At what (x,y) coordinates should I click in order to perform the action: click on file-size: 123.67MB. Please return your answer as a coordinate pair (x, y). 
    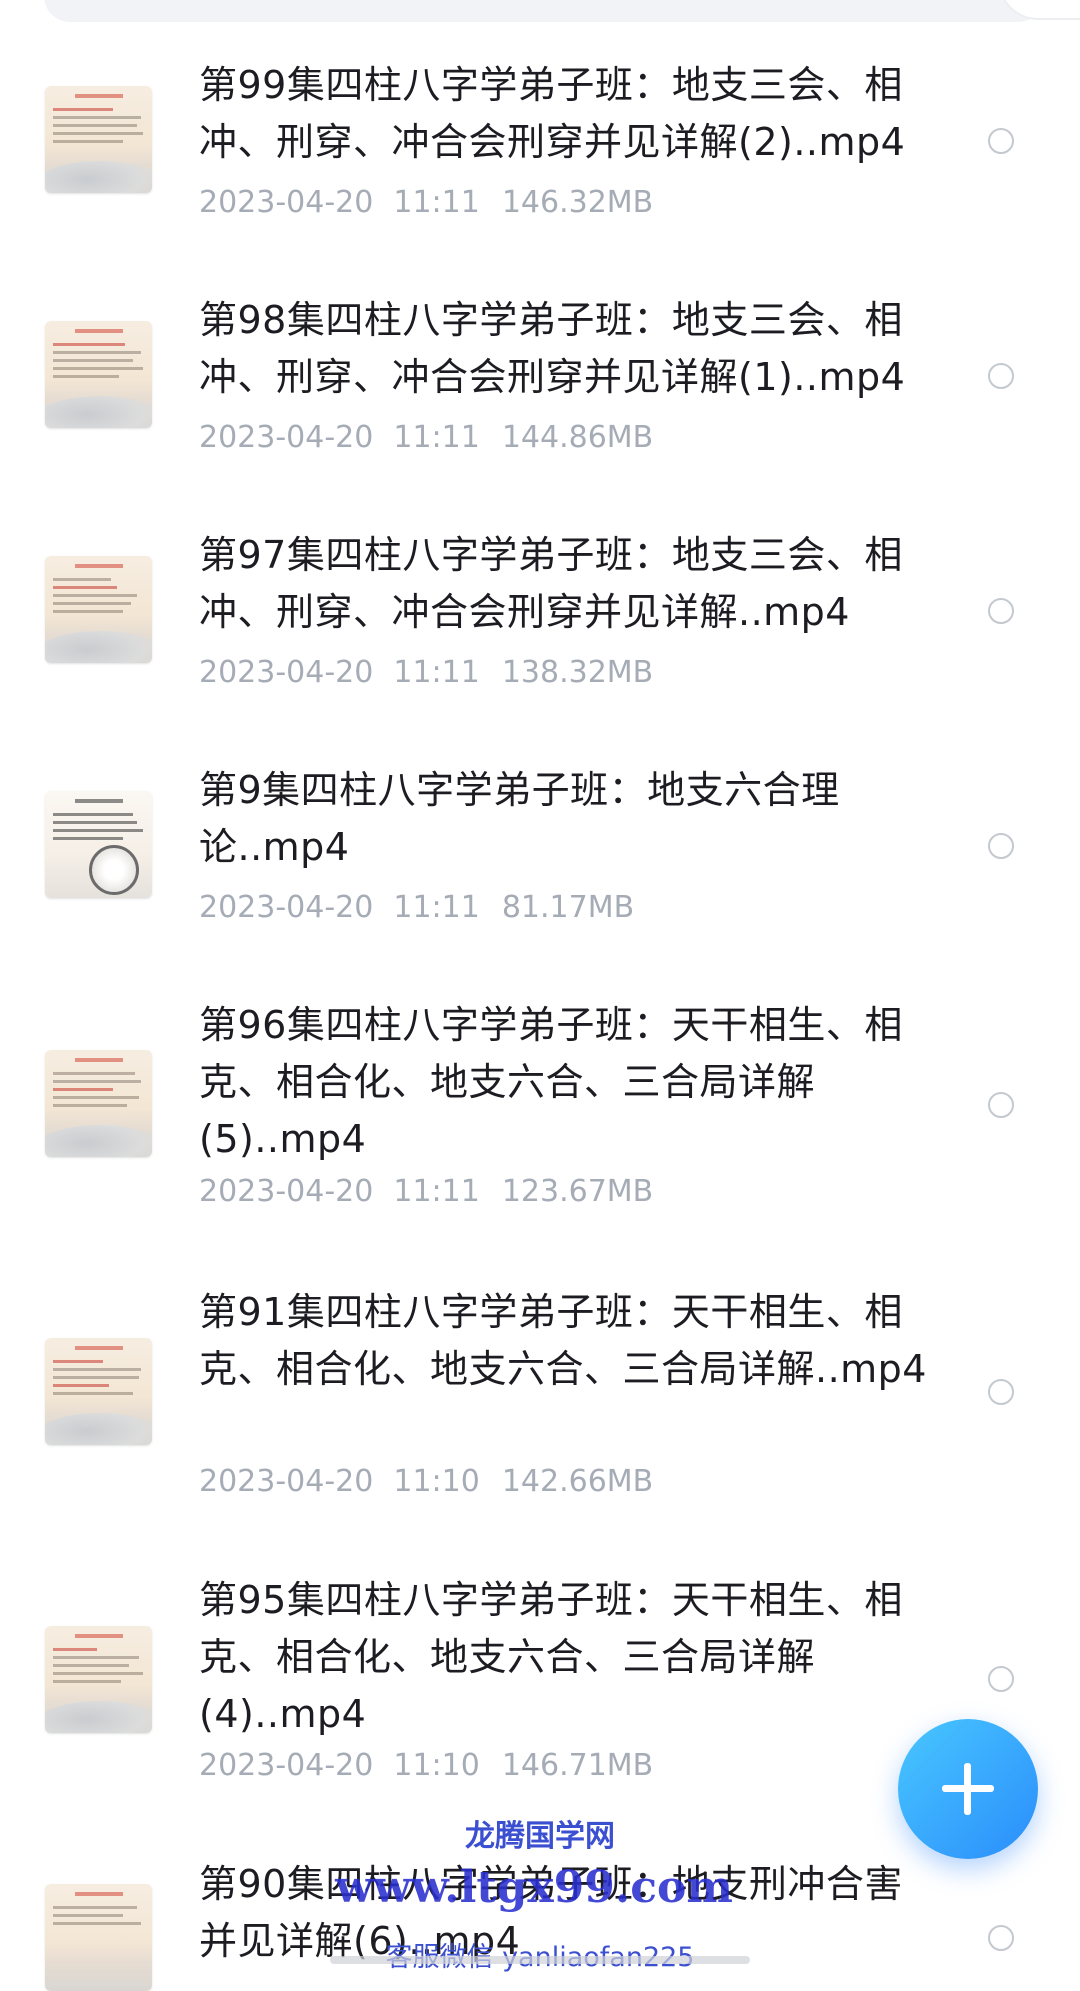
    Looking at the image, I should click on (577, 1191).